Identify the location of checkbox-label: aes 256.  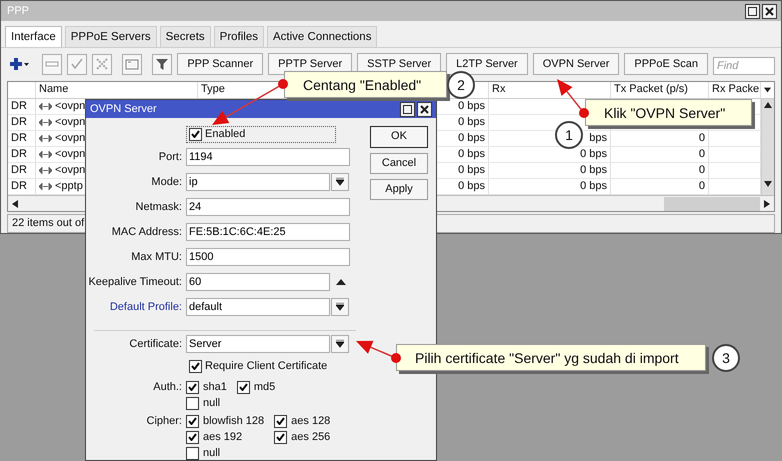
(310, 437).